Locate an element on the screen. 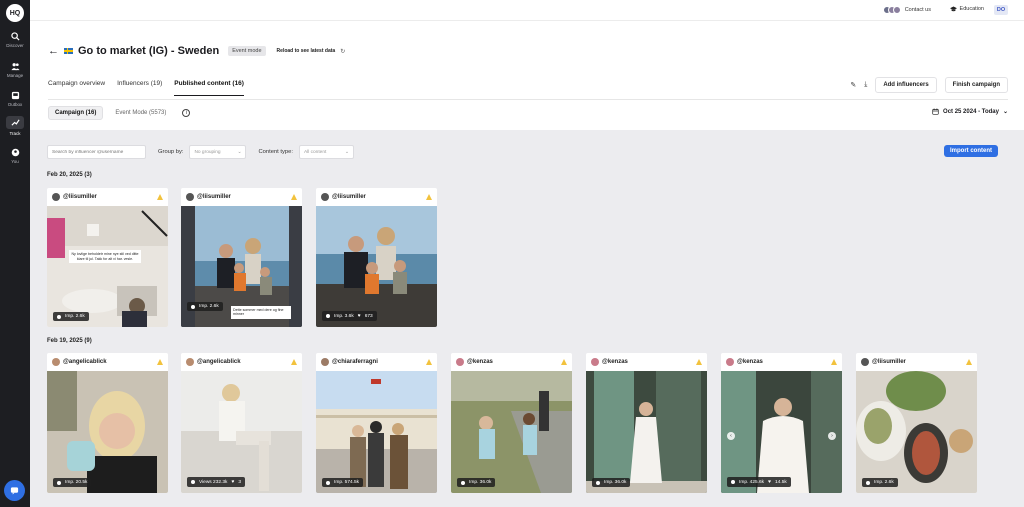  post-thumbnail: Imp. 20.5k is located at coordinates (107, 432).